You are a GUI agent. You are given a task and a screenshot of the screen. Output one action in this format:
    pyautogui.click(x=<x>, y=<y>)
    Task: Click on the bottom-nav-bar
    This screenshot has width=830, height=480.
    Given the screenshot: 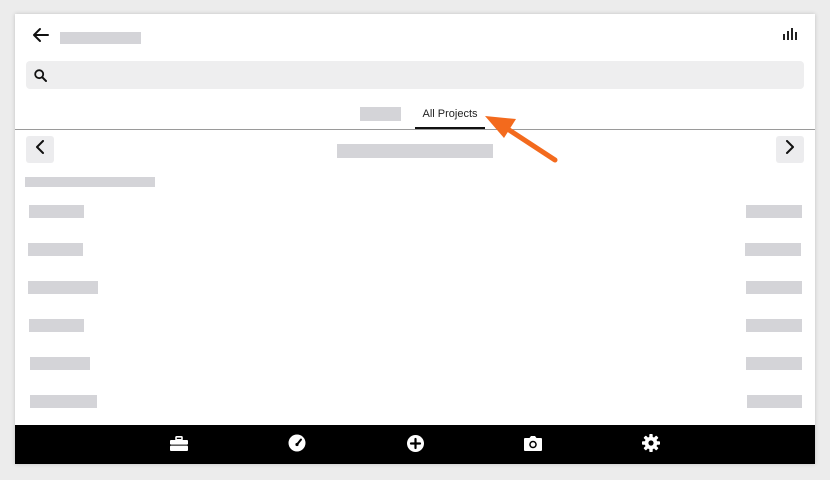 What is the action you would take?
    pyautogui.click(x=415, y=444)
    